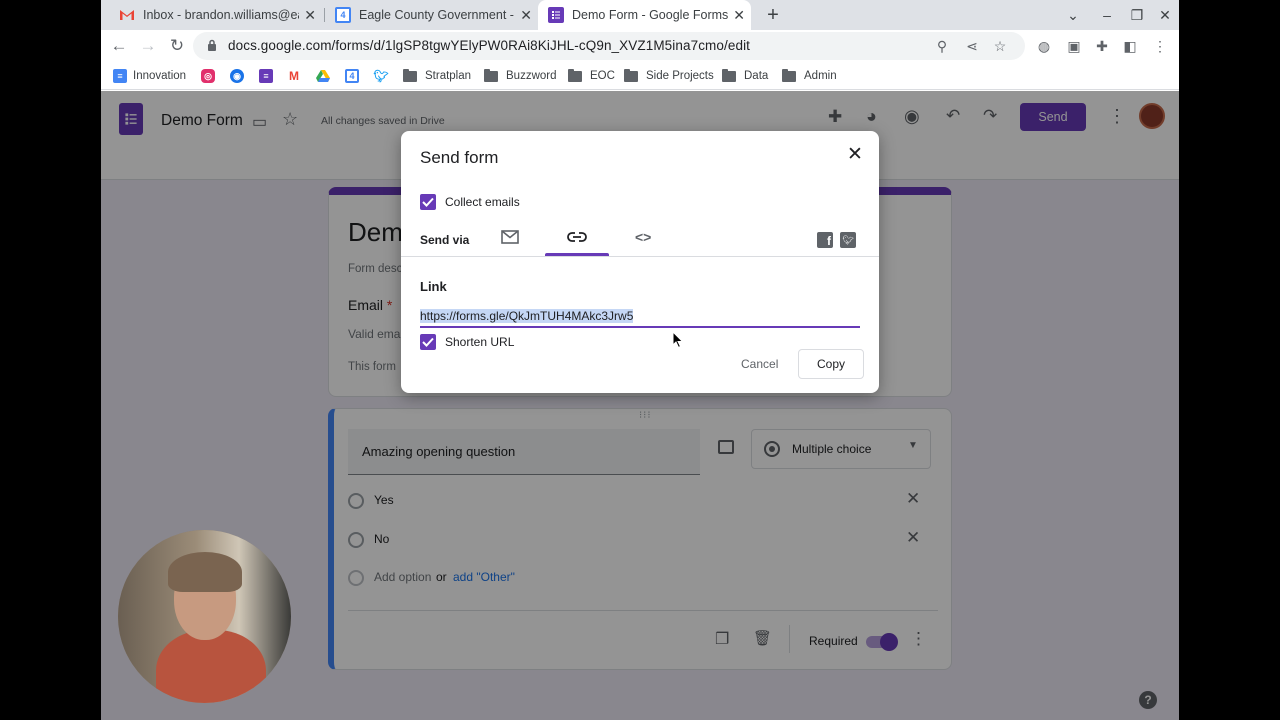 The image size is (1280, 720). I want to click on bookmark-label: Admin, so click(820, 76).